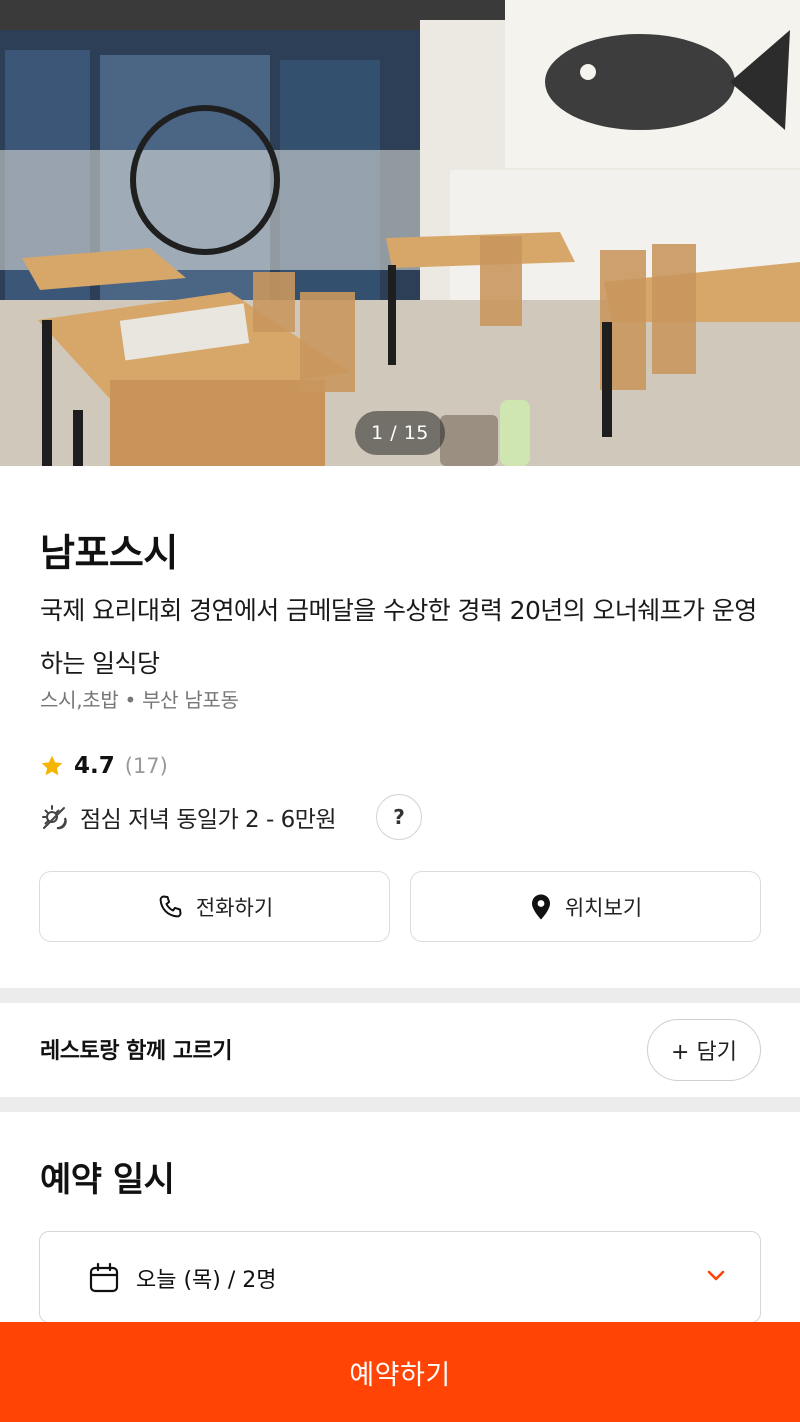  Describe the element at coordinates (400, 433) in the screenshot. I see `photo-counter: 1 / 15` at that location.